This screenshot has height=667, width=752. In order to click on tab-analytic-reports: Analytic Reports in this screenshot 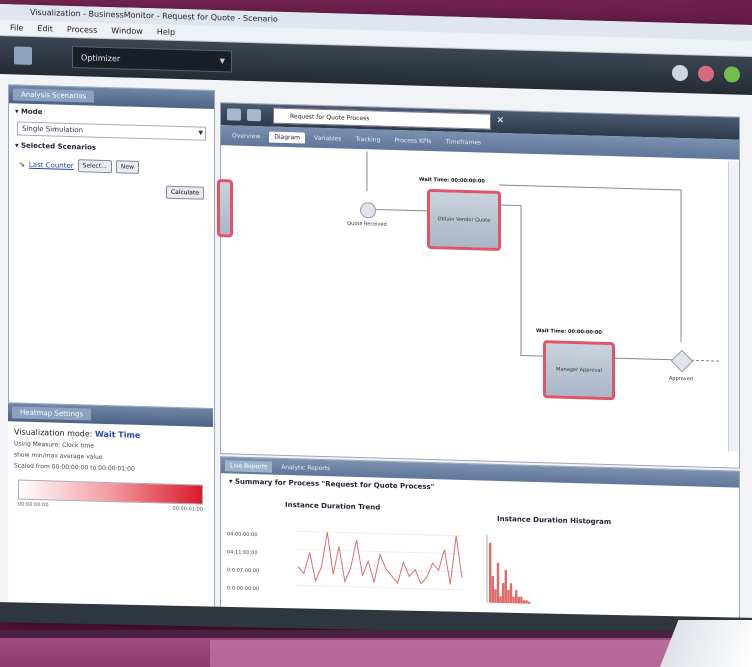, I will do `click(305, 467)`.